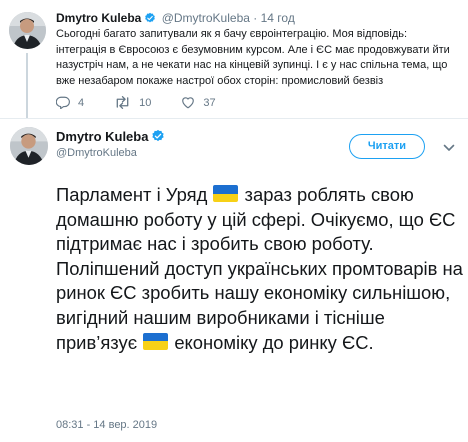  I want to click on retweet-count: 10, so click(145, 102).